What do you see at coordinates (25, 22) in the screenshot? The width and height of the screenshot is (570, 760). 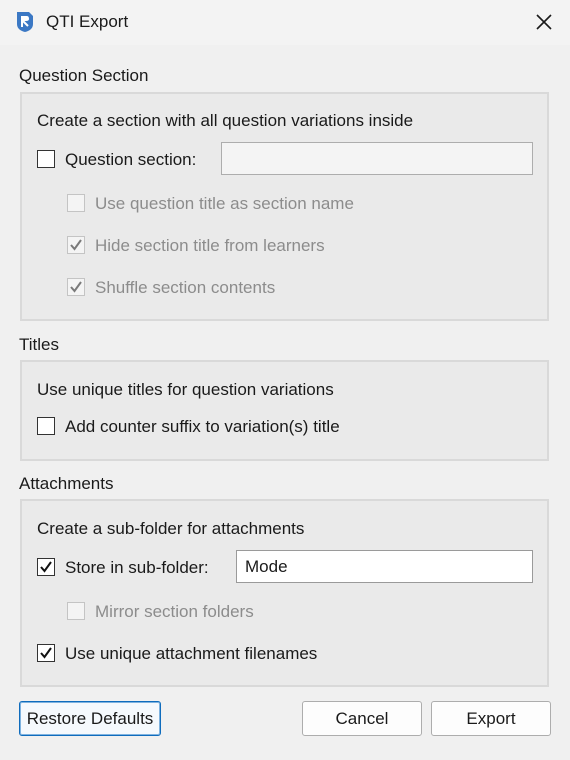 I see `app-logo-icon` at bounding box center [25, 22].